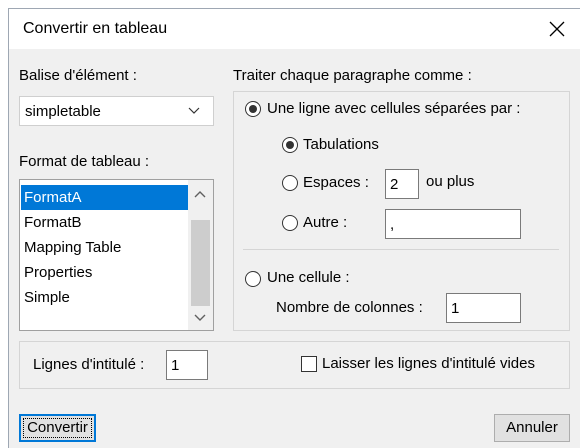 Image resolution: width=580 pixels, height=448 pixels. I want to click on cancel-button: Annuler, so click(532, 428).